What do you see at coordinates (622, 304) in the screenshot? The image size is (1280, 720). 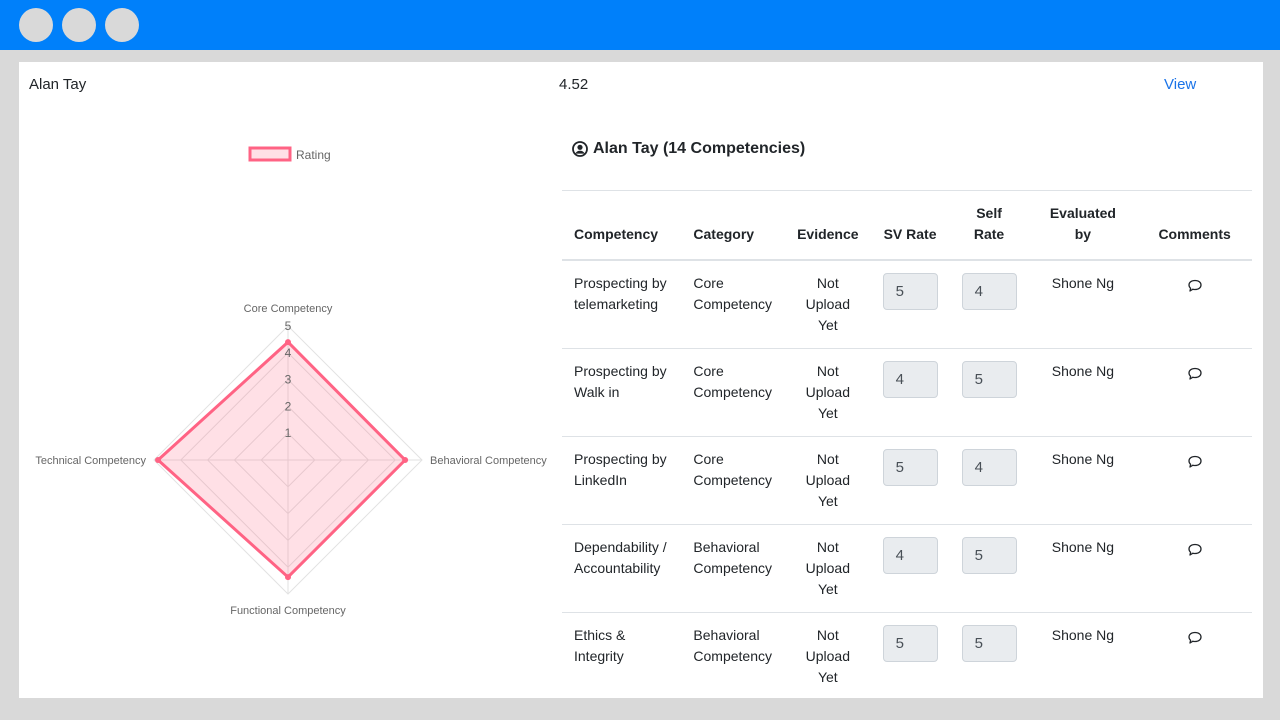 I see `cell-competency: Prospecting by telemarketing` at bounding box center [622, 304].